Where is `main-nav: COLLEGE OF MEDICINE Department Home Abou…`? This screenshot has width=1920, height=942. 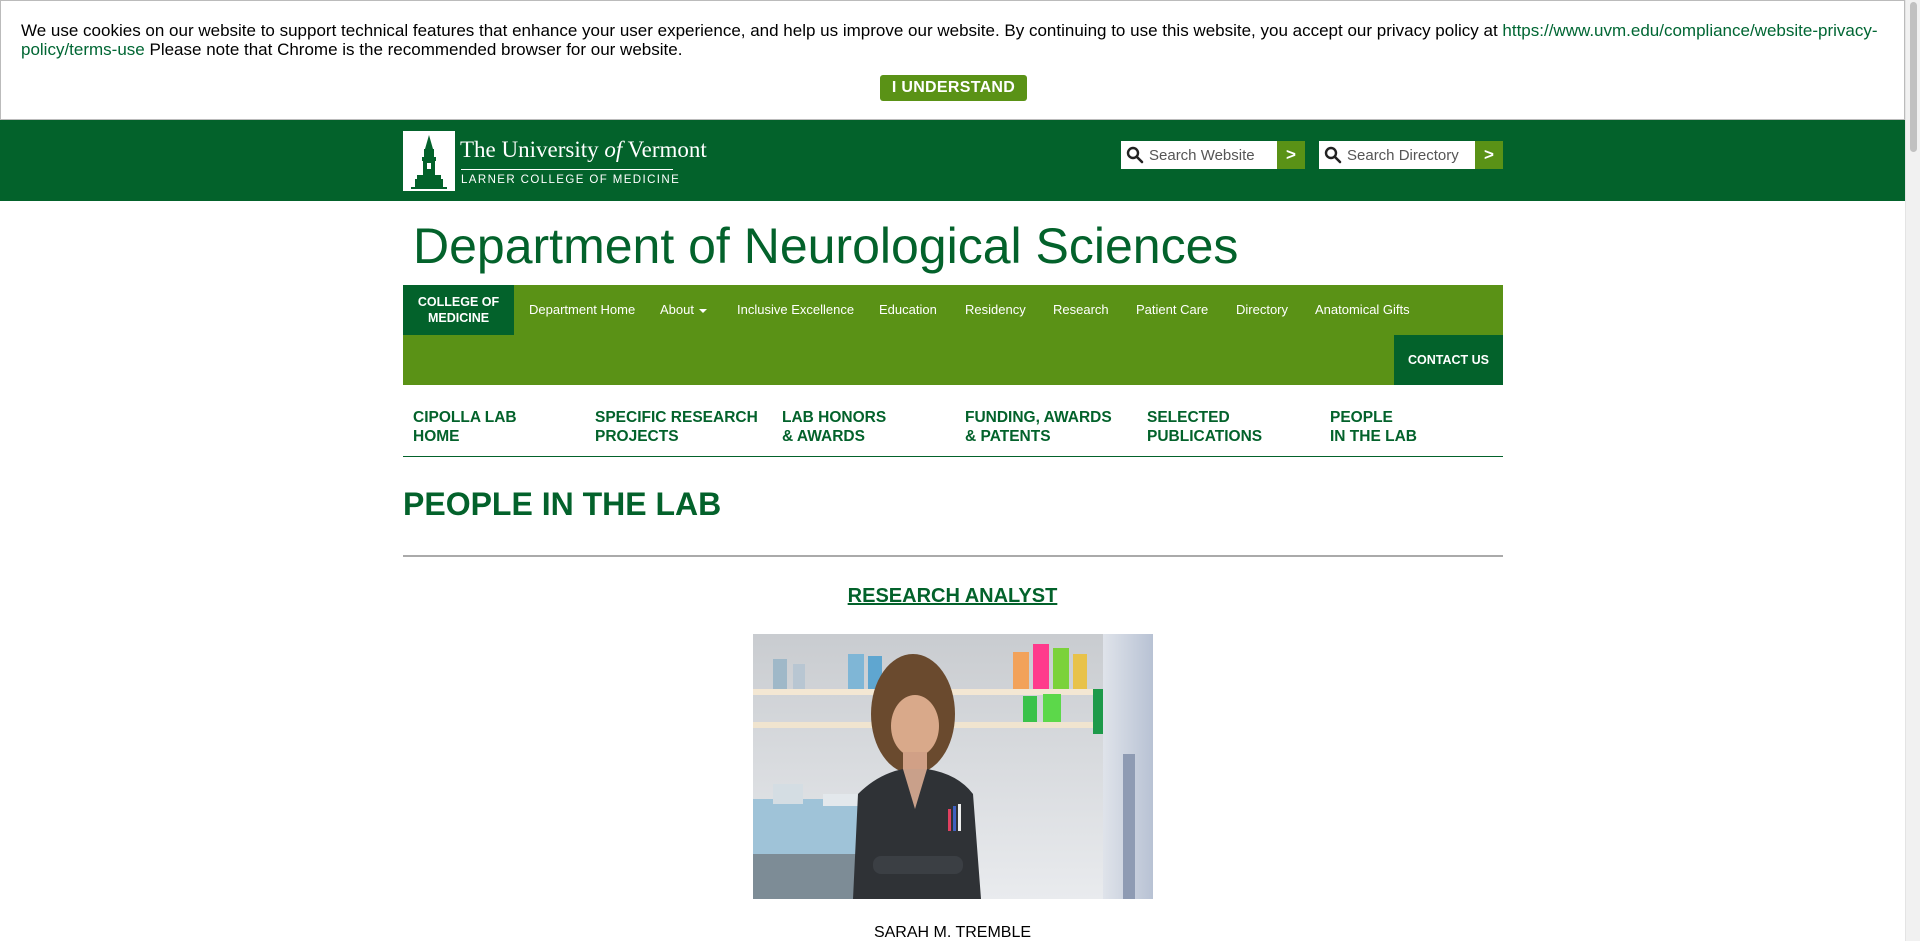
main-nav: COLLEGE OF MEDICINE Department Home Abou… is located at coordinates (953, 335).